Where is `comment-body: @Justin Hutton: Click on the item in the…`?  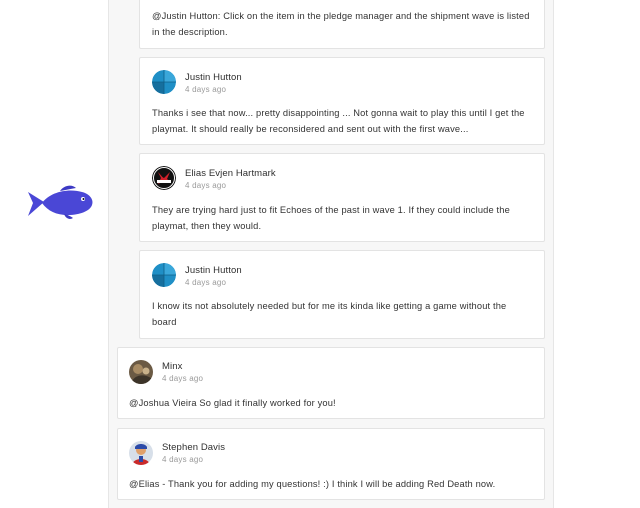
comment-body: @Justin Hutton: Click on the item in the… is located at coordinates (341, 24).